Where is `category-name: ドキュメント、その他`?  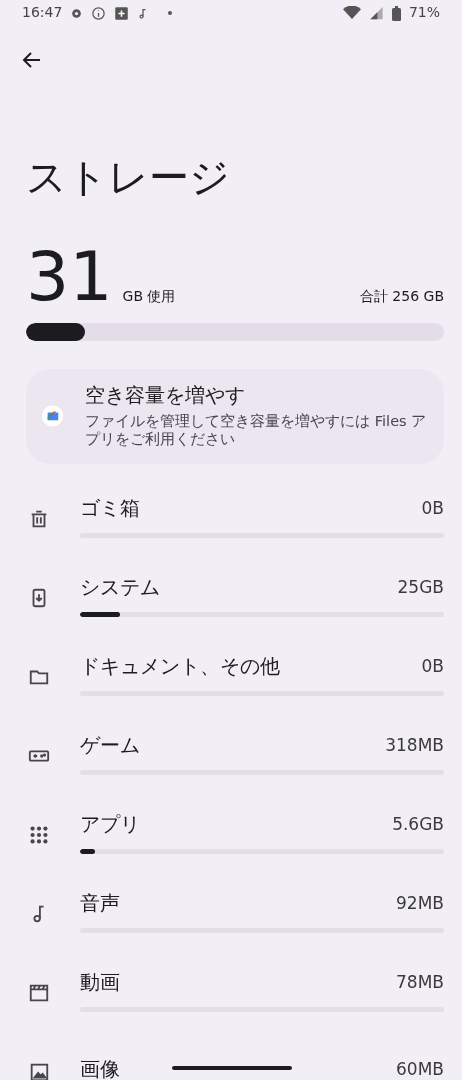
category-name: ドキュメント、その他 is located at coordinates (180, 666).